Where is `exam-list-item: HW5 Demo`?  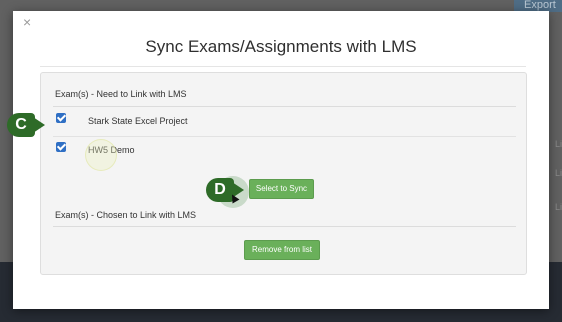 exam-list-item: HW5 Demo is located at coordinates (284, 151).